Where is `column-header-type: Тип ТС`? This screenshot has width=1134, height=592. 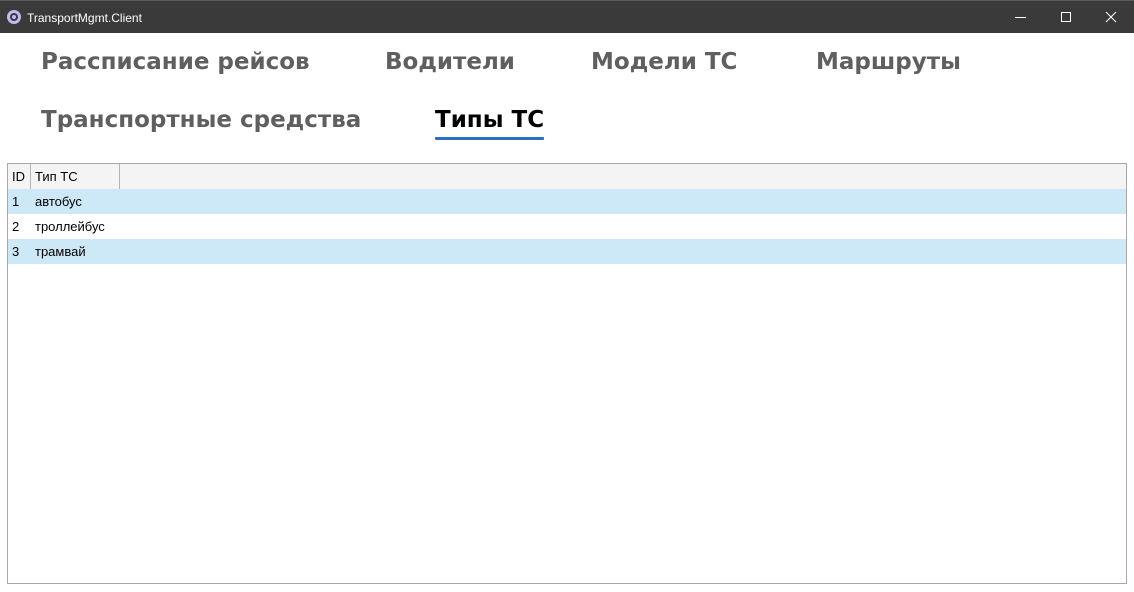
column-header-type: Тип ТС is located at coordinates (75, 176).